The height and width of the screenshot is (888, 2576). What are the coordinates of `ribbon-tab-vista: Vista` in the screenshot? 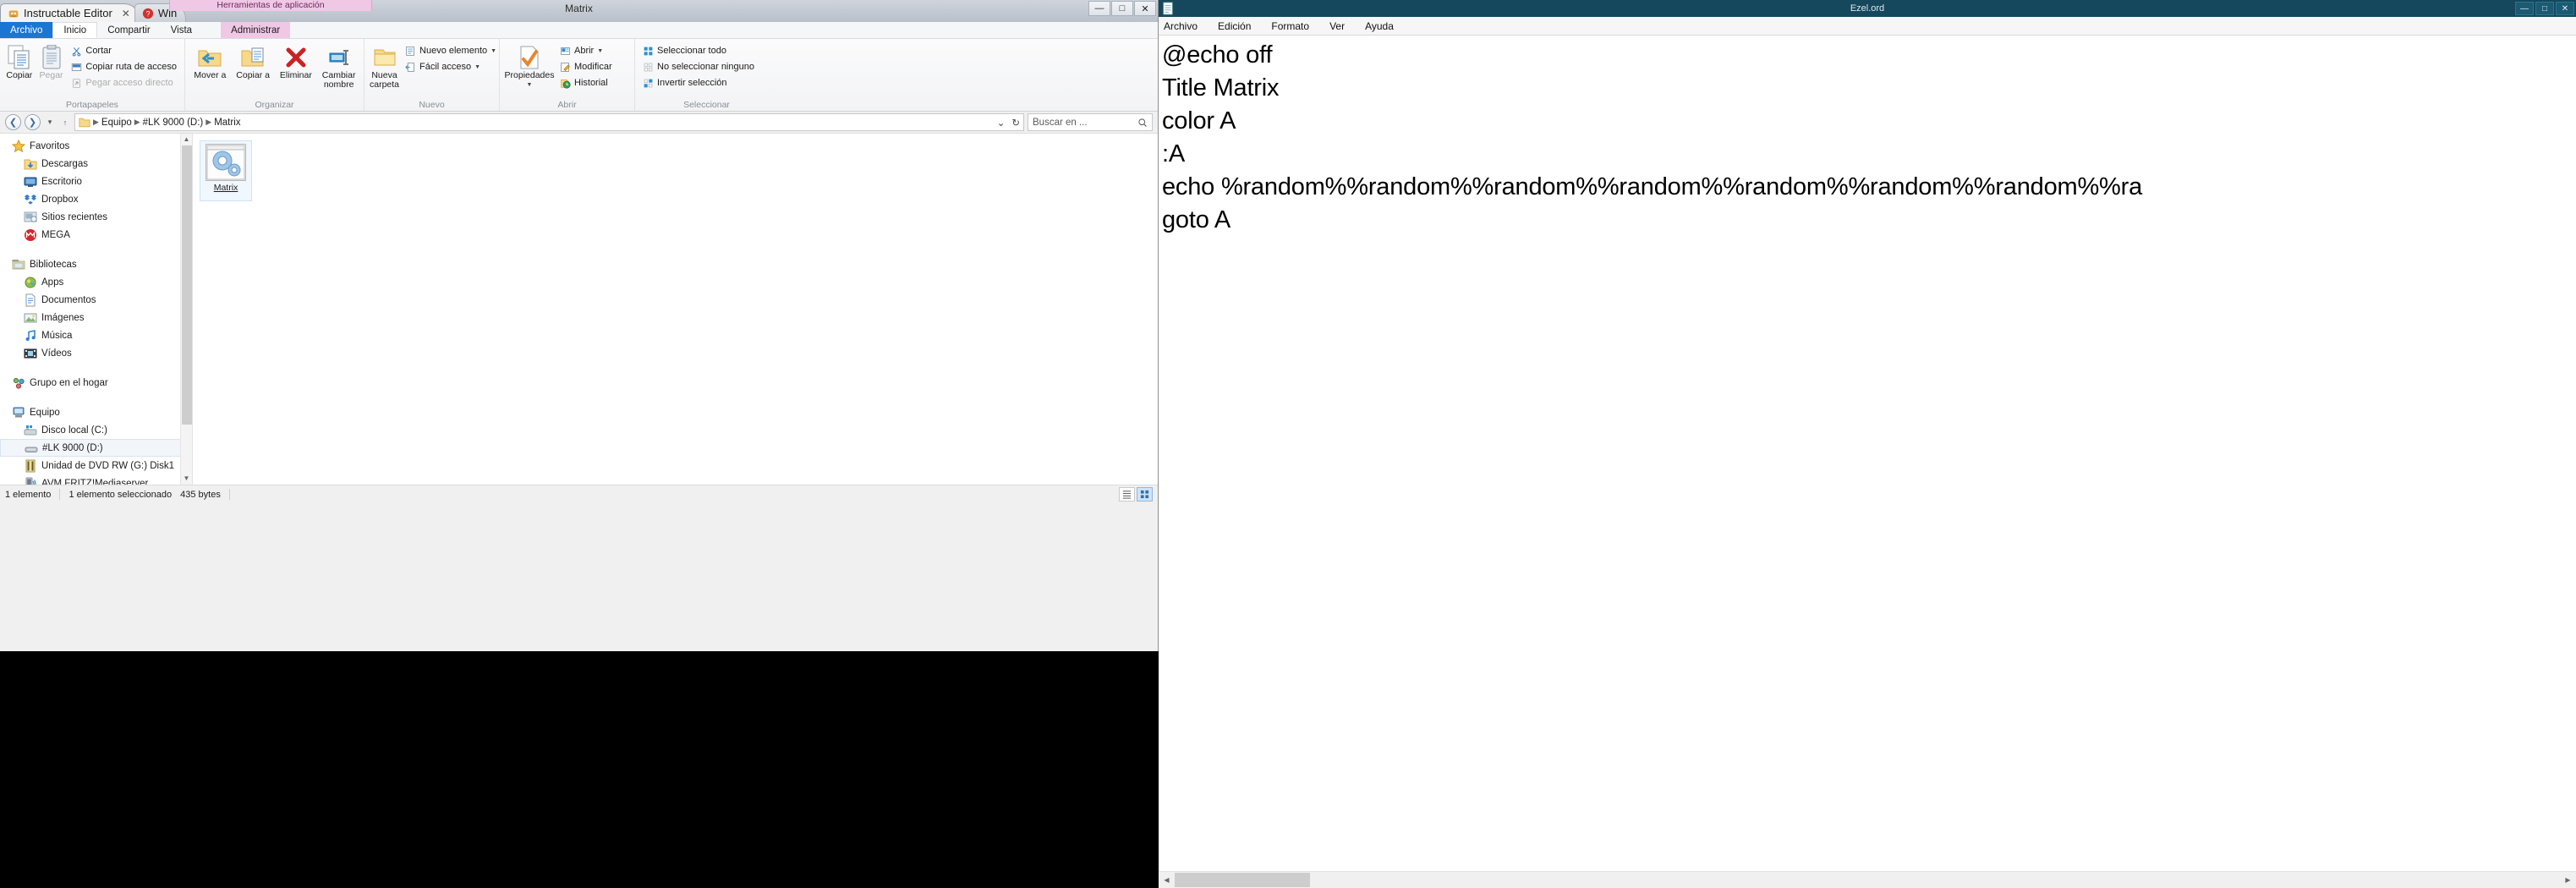 It's located at (181, 30).